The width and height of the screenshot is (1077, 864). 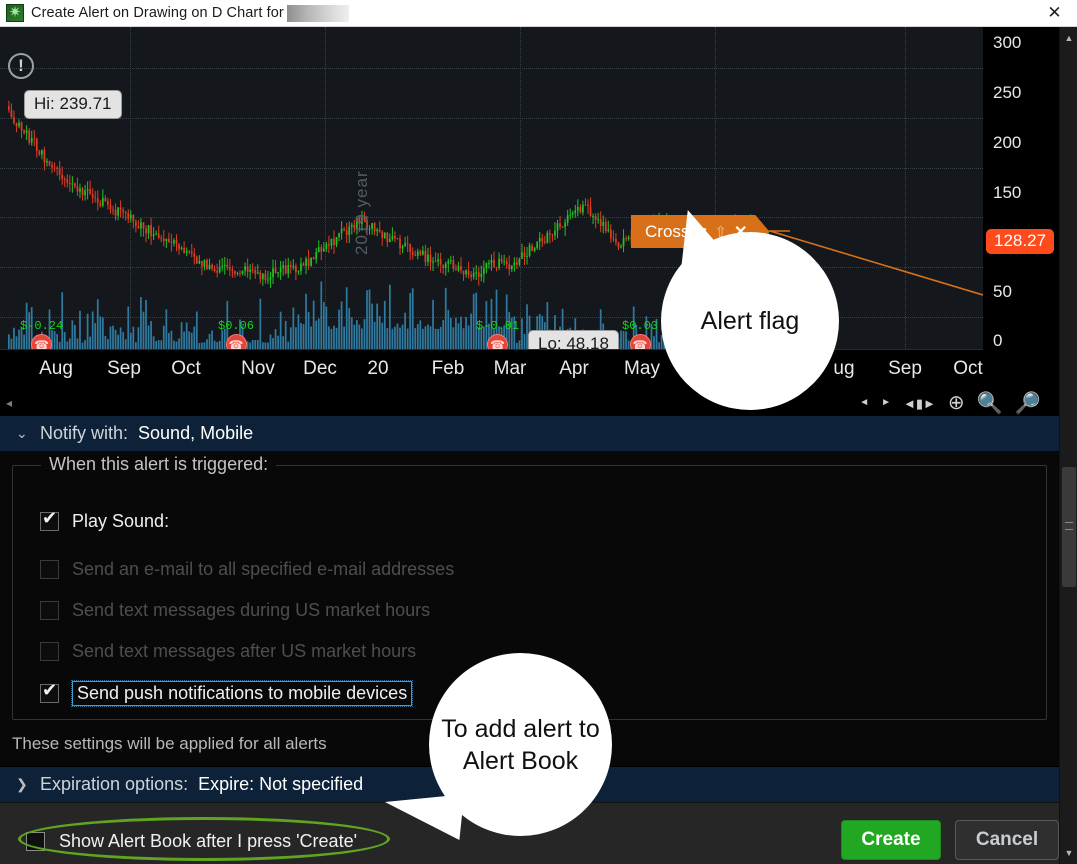 What do you see at coordinates (281, 784) in the screenshot?
I see `expiration-value: Expire: Not specified` at bounding box center [281, 784].